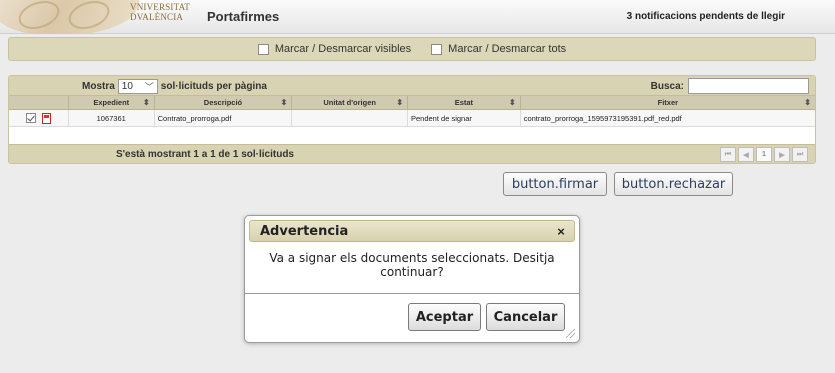  I want to click on last-page-button: ⏭, so click(800, 154).